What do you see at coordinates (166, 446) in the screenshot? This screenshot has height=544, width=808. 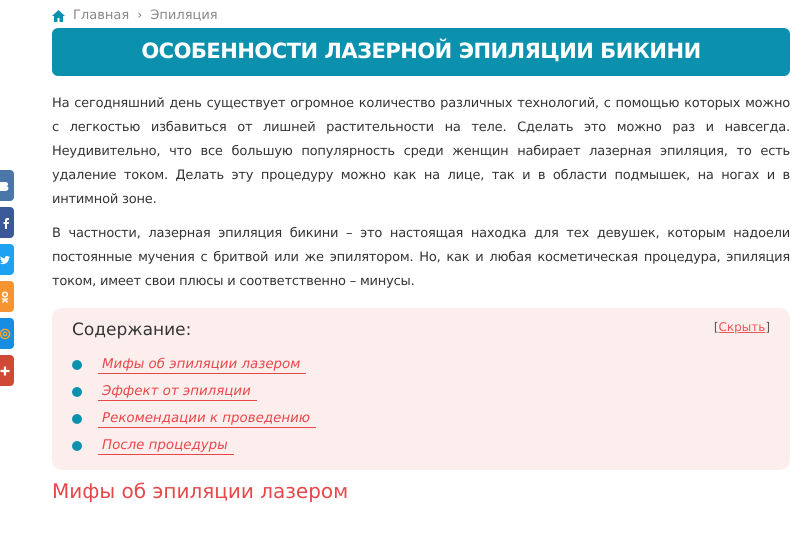 I see `contents-link: После процедуры` at bounding box center [166, 446].